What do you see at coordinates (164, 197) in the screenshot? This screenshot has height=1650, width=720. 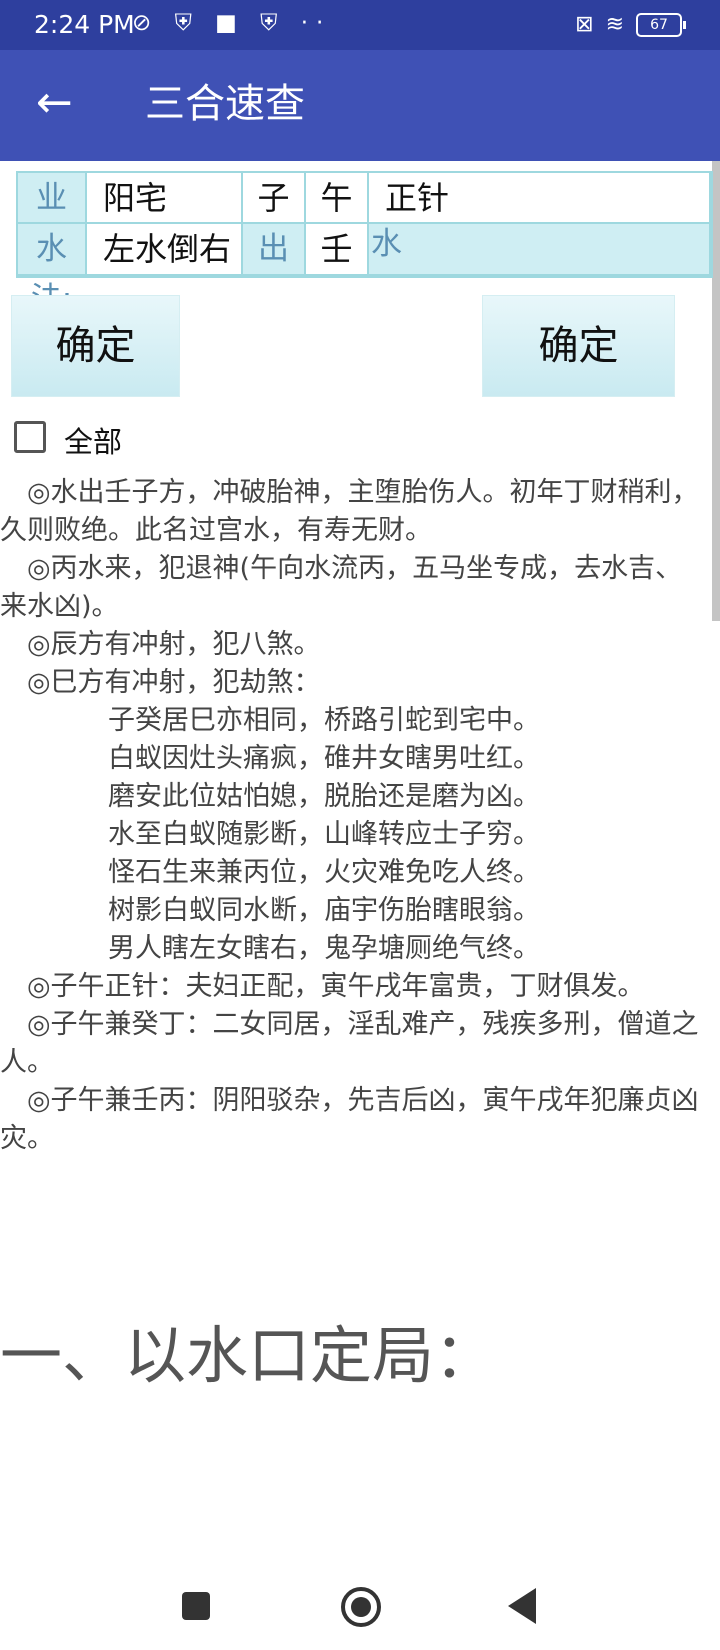 I see `business-type-field: 阳宅` at bounding box center [164, 197].